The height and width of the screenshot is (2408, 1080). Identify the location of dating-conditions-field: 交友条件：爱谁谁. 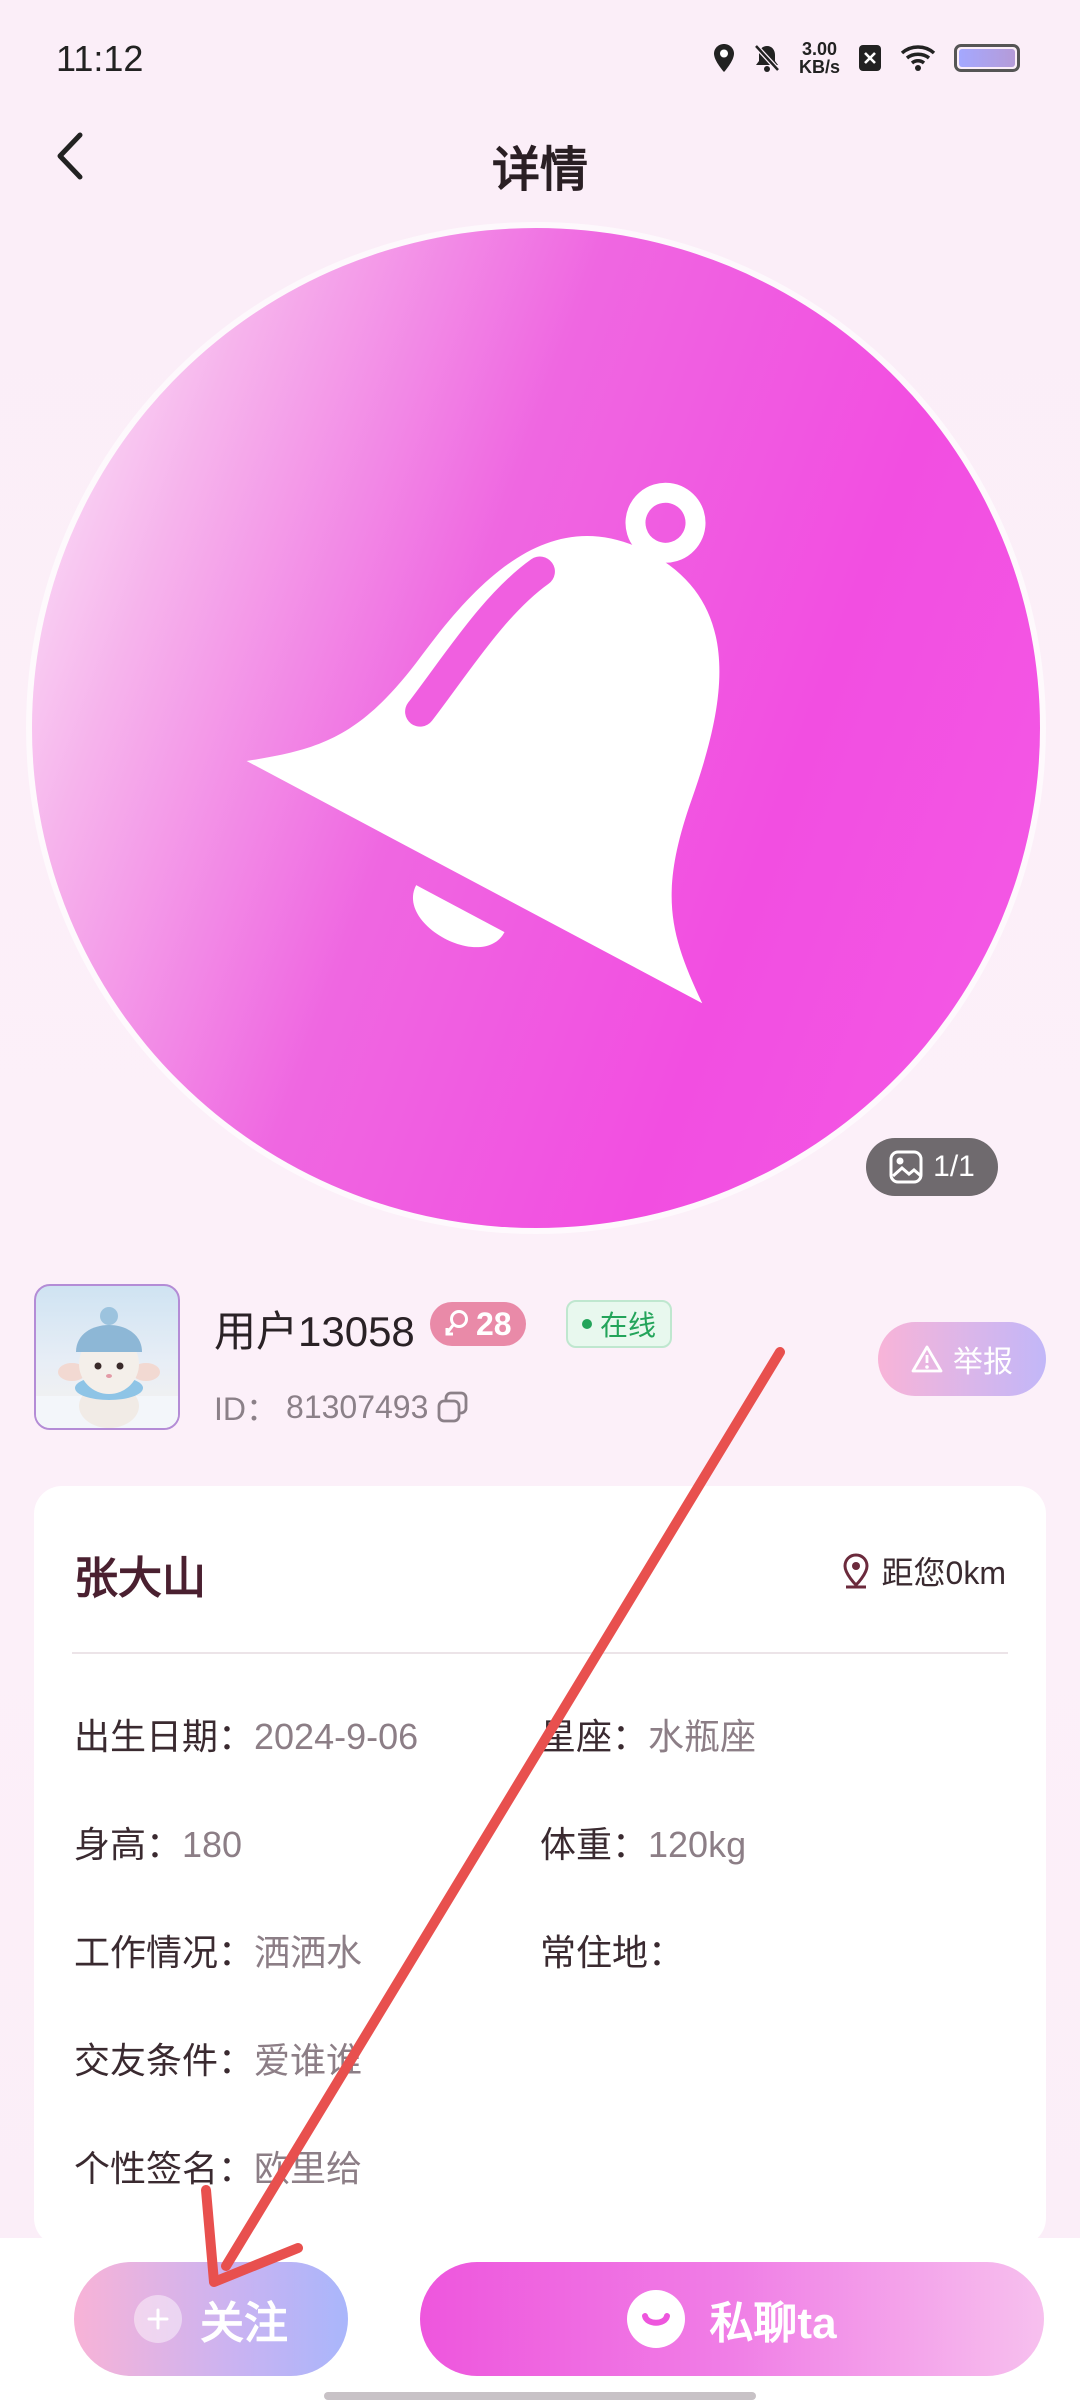
(218, 2058).